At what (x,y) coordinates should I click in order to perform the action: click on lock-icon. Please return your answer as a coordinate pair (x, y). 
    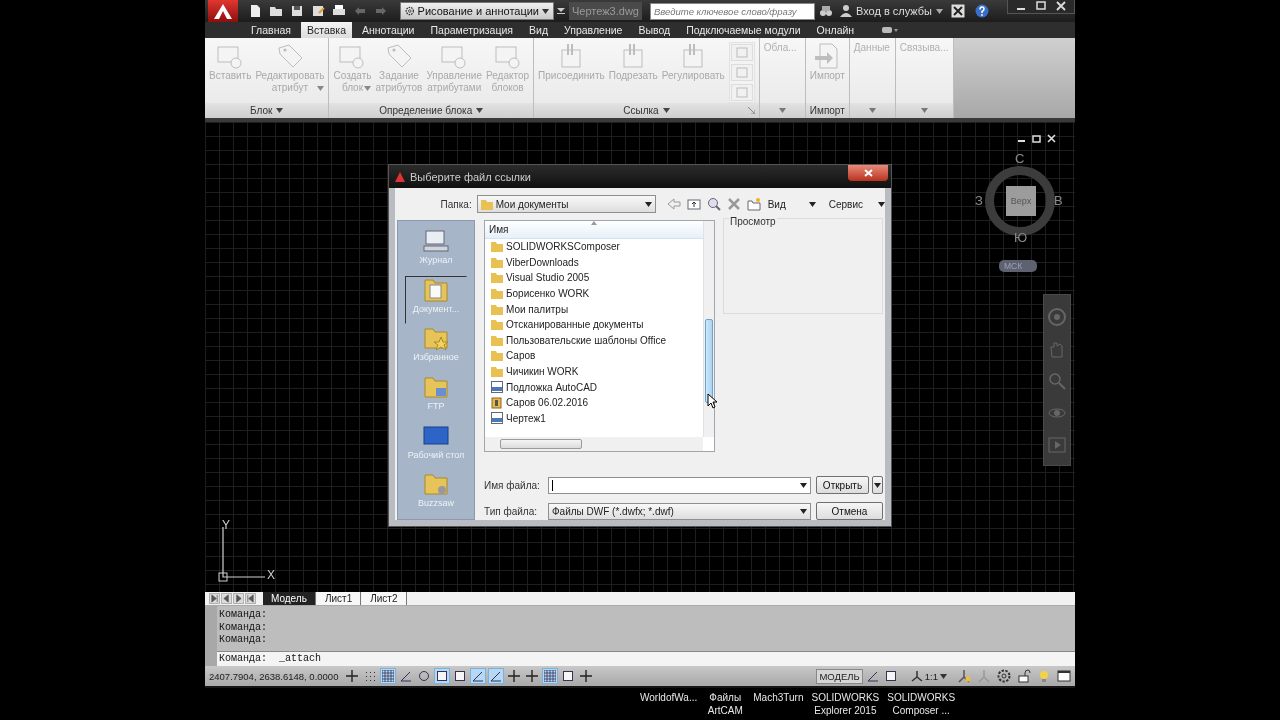
    Looking at the image, I should click on (1024, 676).